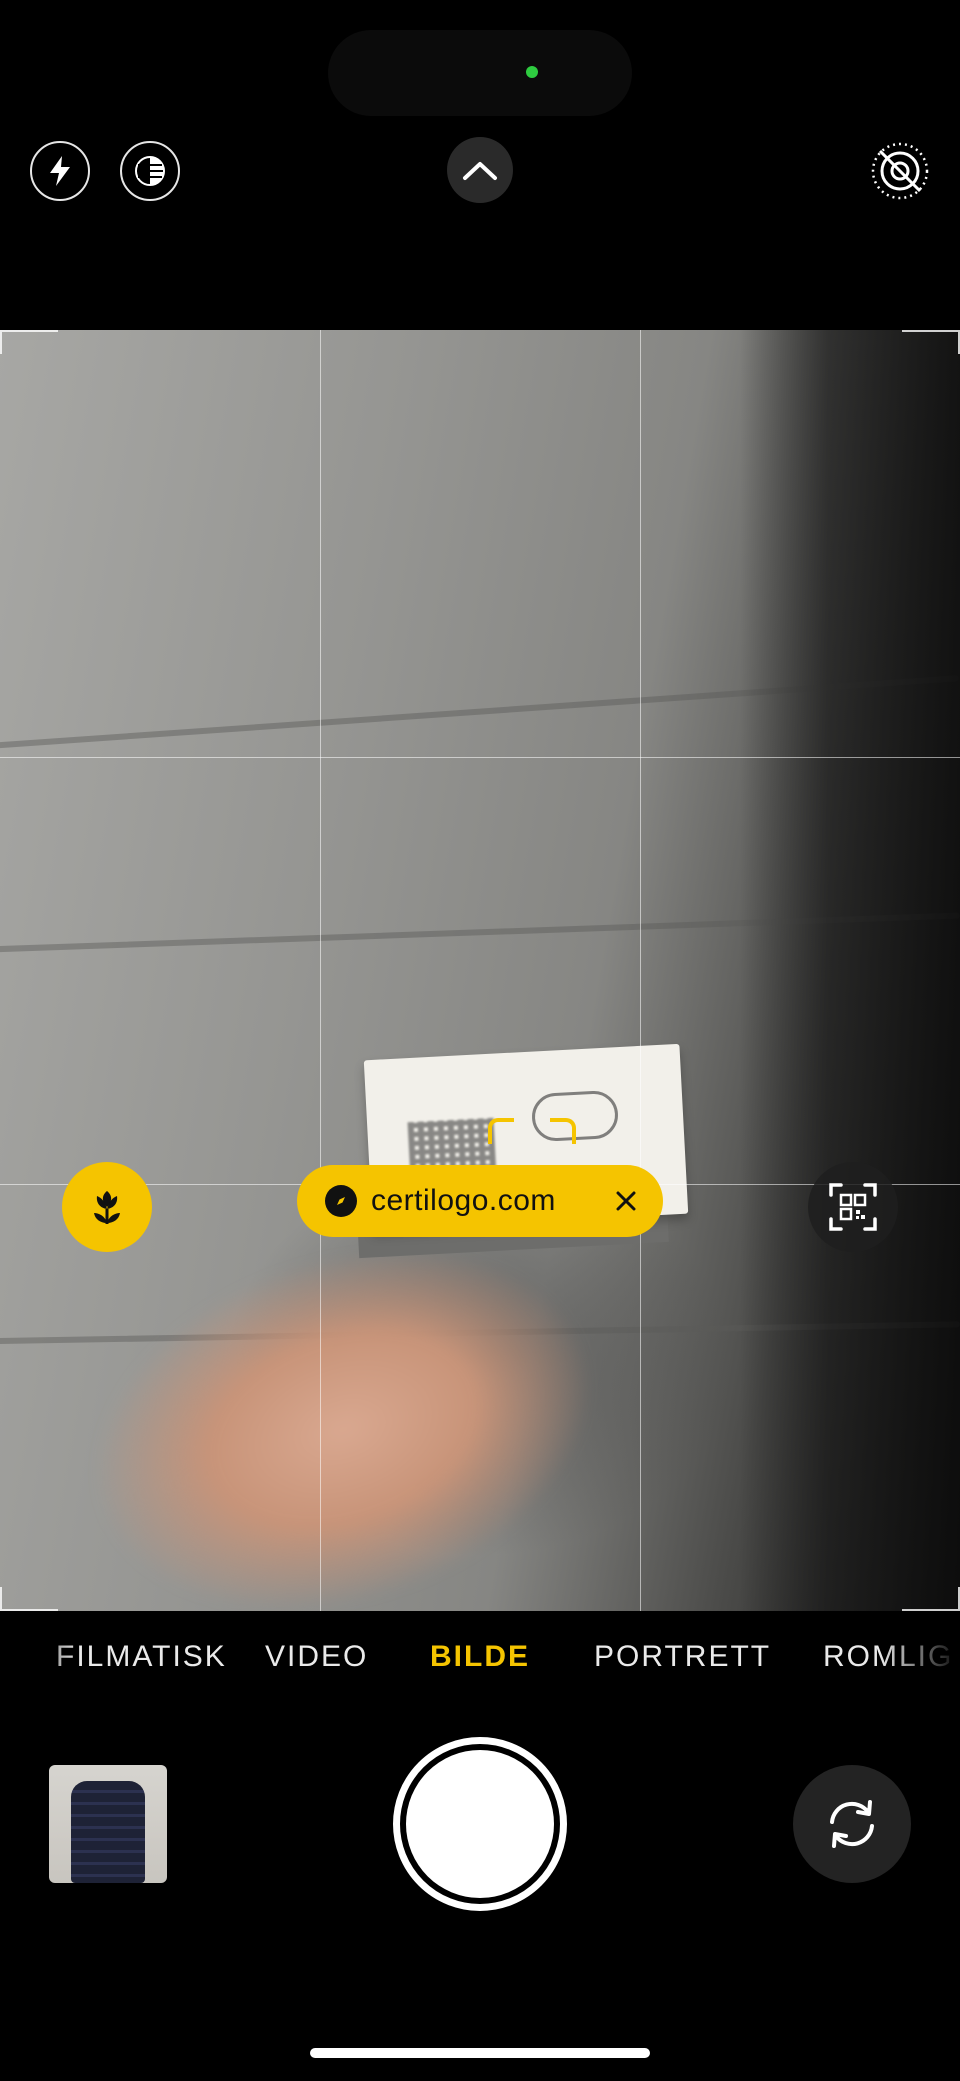 This screenshot has height=2081, width=960. Describe the element at coordinates (316, 1657) in the screenshot. I see `mode-video: VIDEO` at that location.